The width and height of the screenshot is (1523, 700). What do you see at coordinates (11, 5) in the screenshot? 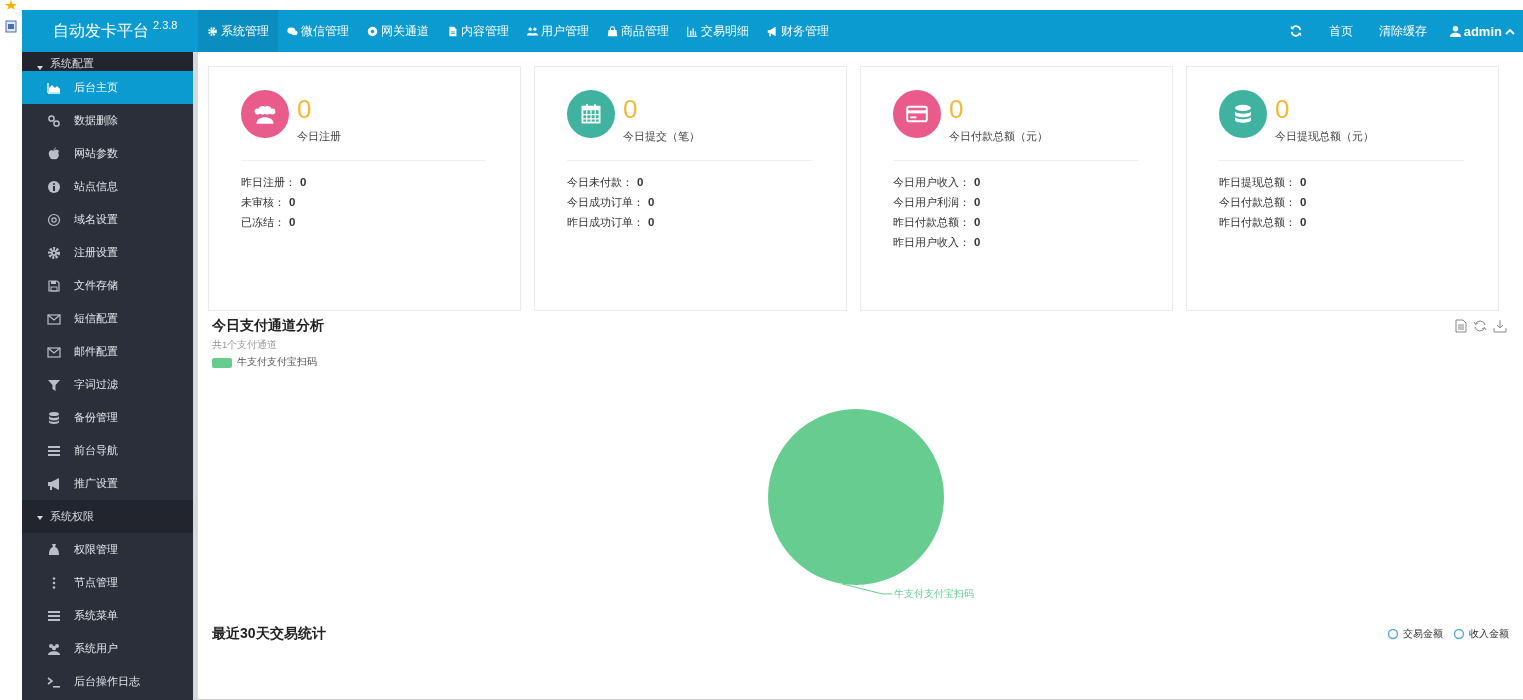
I see `star-icon` at bounding box center [11, 5].